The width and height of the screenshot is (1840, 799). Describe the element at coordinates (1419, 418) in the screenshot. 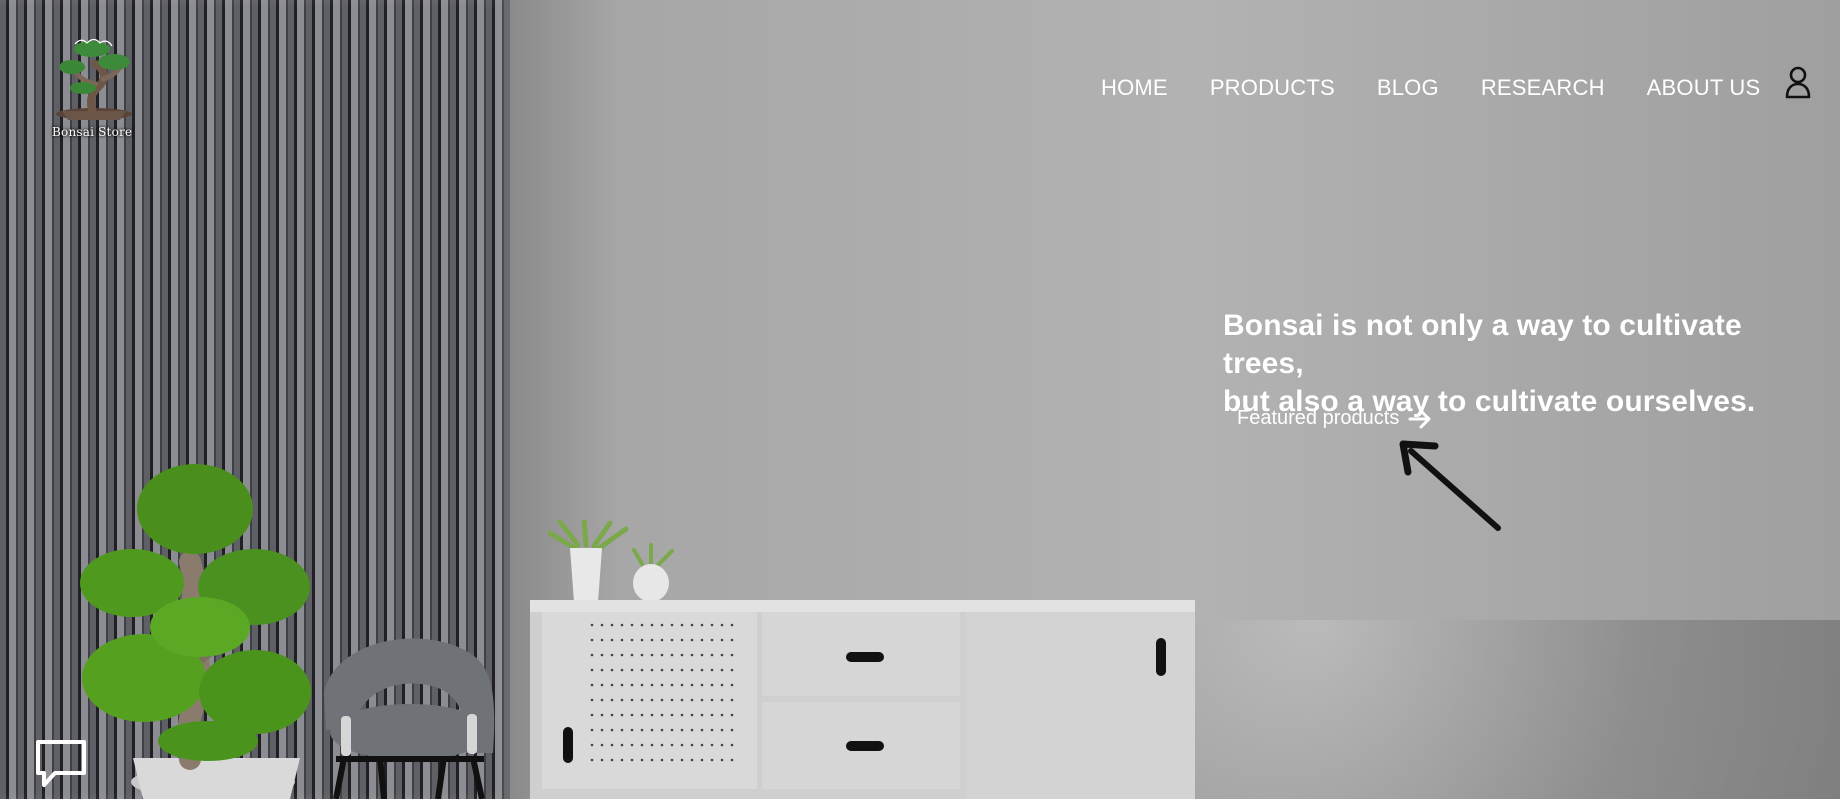

I see `arrow-right-icon` at that location.